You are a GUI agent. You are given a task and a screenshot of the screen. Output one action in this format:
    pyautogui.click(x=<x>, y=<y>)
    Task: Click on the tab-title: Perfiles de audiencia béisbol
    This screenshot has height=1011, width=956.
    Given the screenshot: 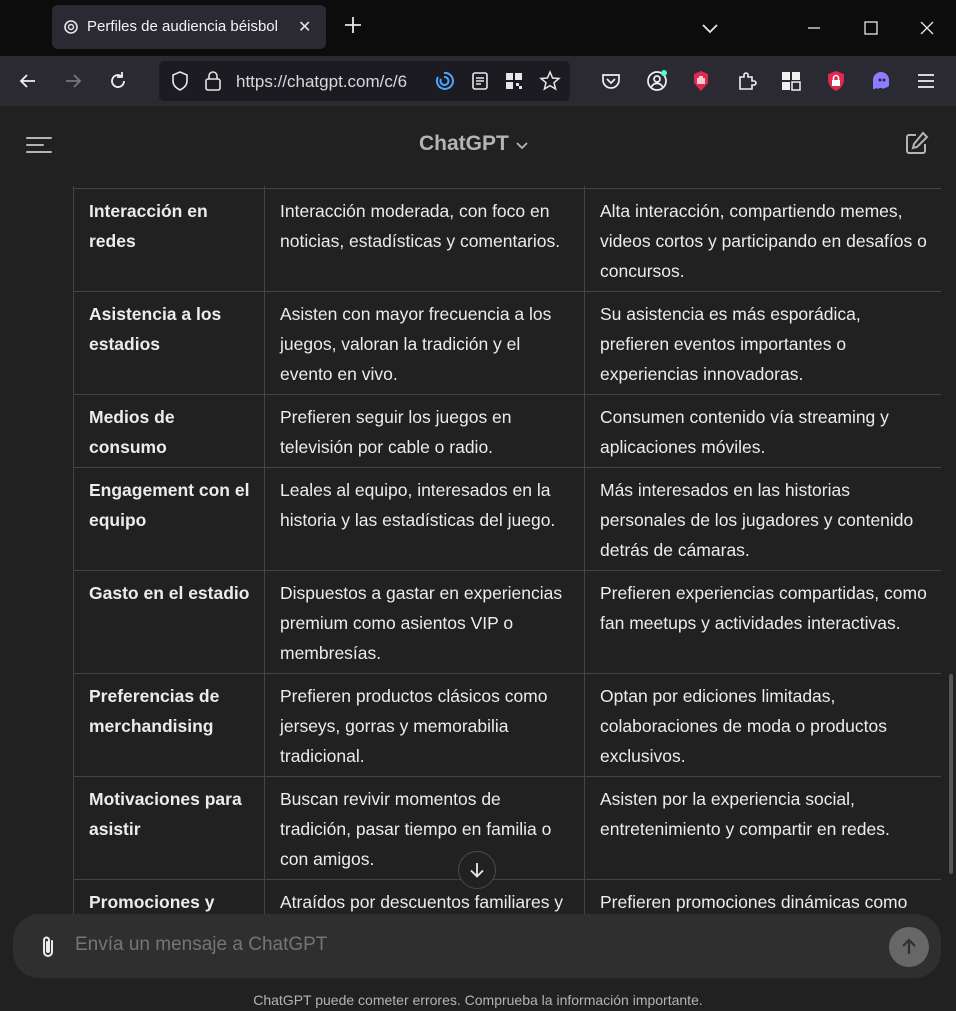 What is the action you would take?
    pyautogui.click(x=182, y=26)
    